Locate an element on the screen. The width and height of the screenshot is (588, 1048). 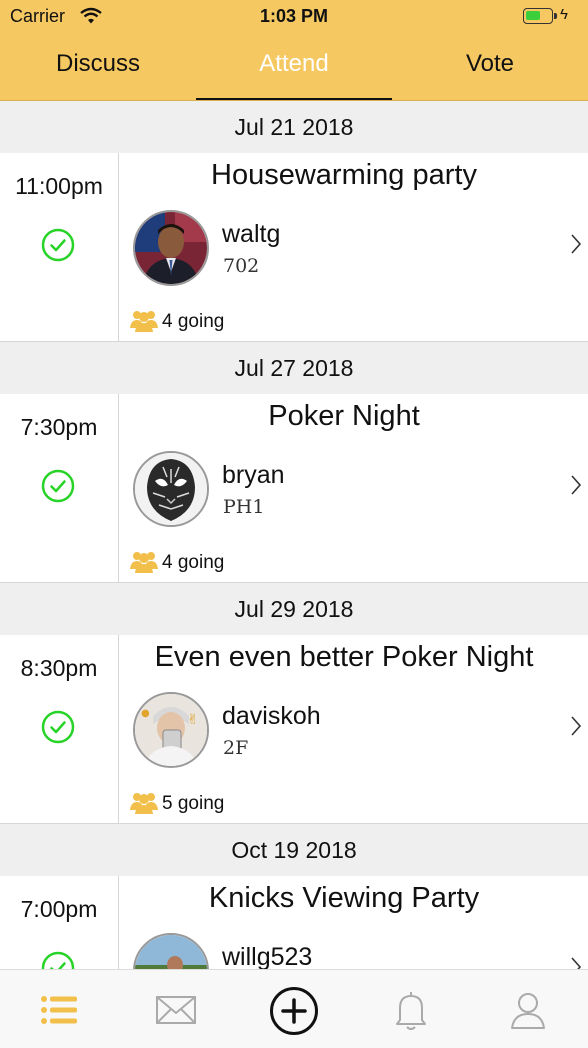
event-time-column: 7:30pm is located at coordinates (59, 488).